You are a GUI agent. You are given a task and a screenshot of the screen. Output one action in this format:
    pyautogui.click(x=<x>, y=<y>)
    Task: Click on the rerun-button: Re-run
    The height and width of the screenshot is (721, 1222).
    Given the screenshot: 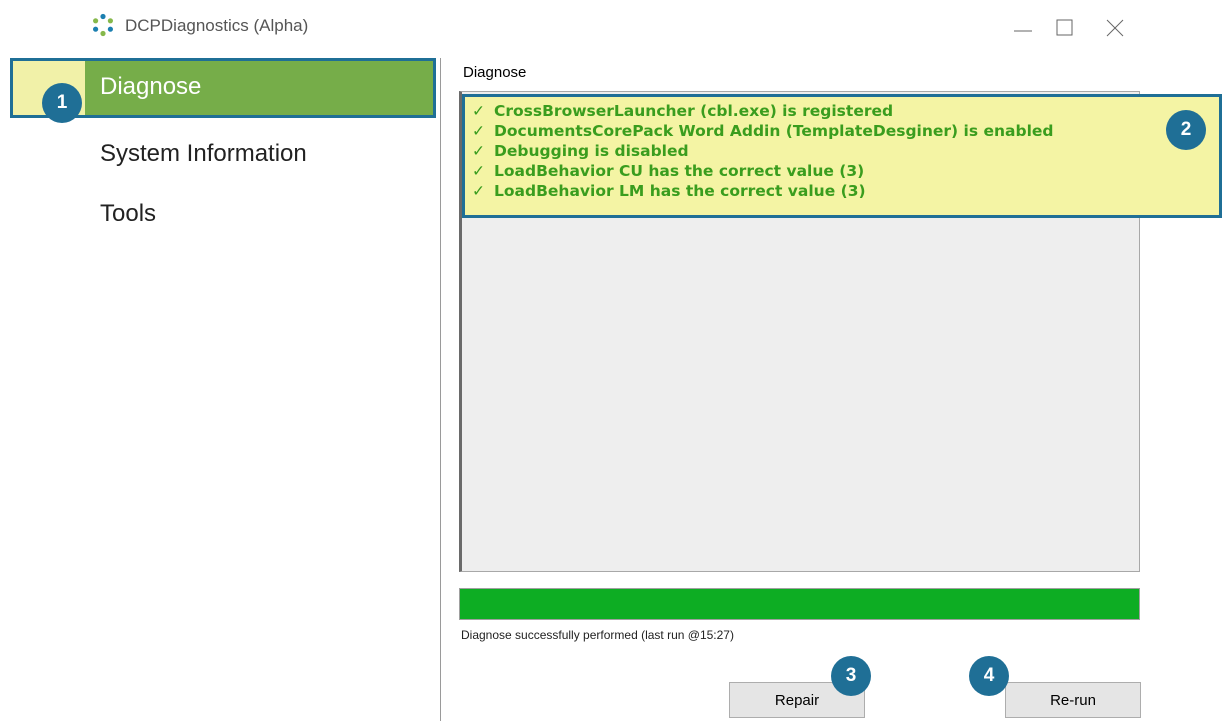 What is the action you would take?
    pyautogui.click(x=1073, y=700)
    